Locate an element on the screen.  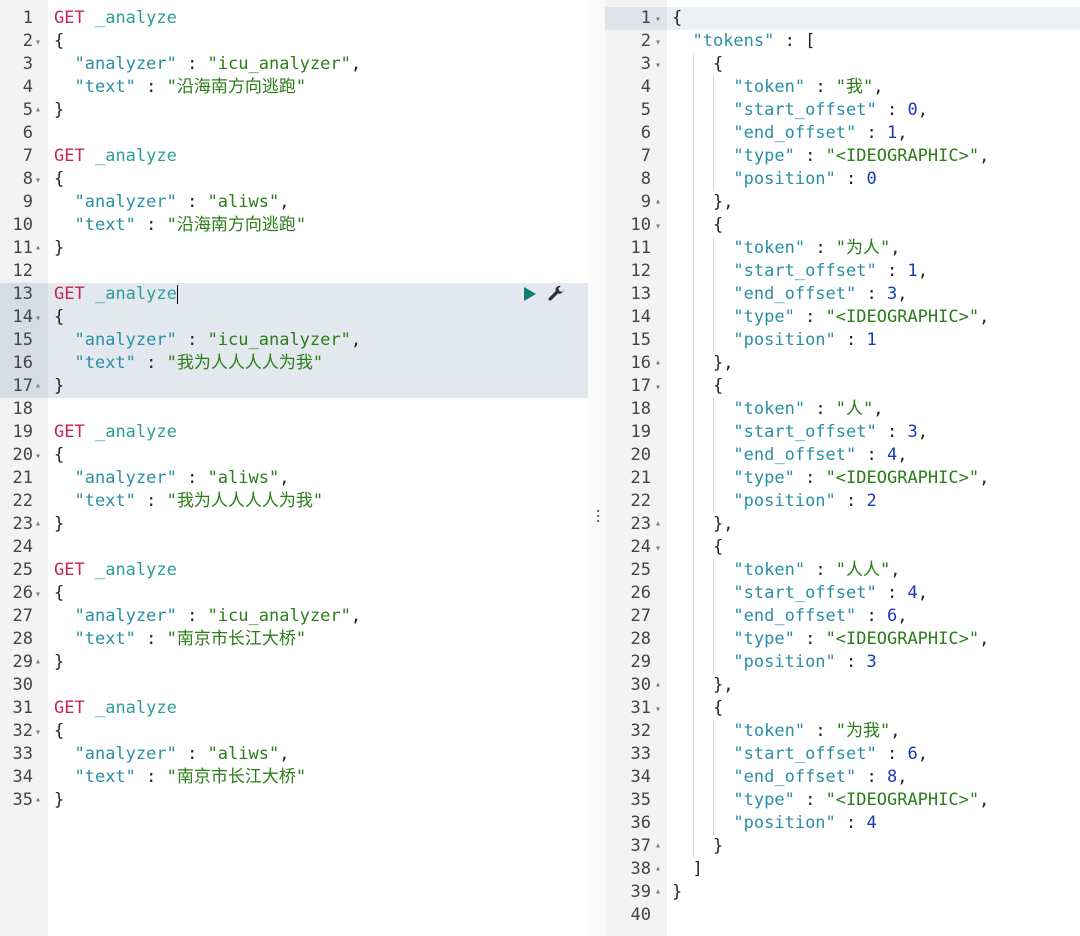
request-line: 14 ▾{ is located at coordinates (294, 317).